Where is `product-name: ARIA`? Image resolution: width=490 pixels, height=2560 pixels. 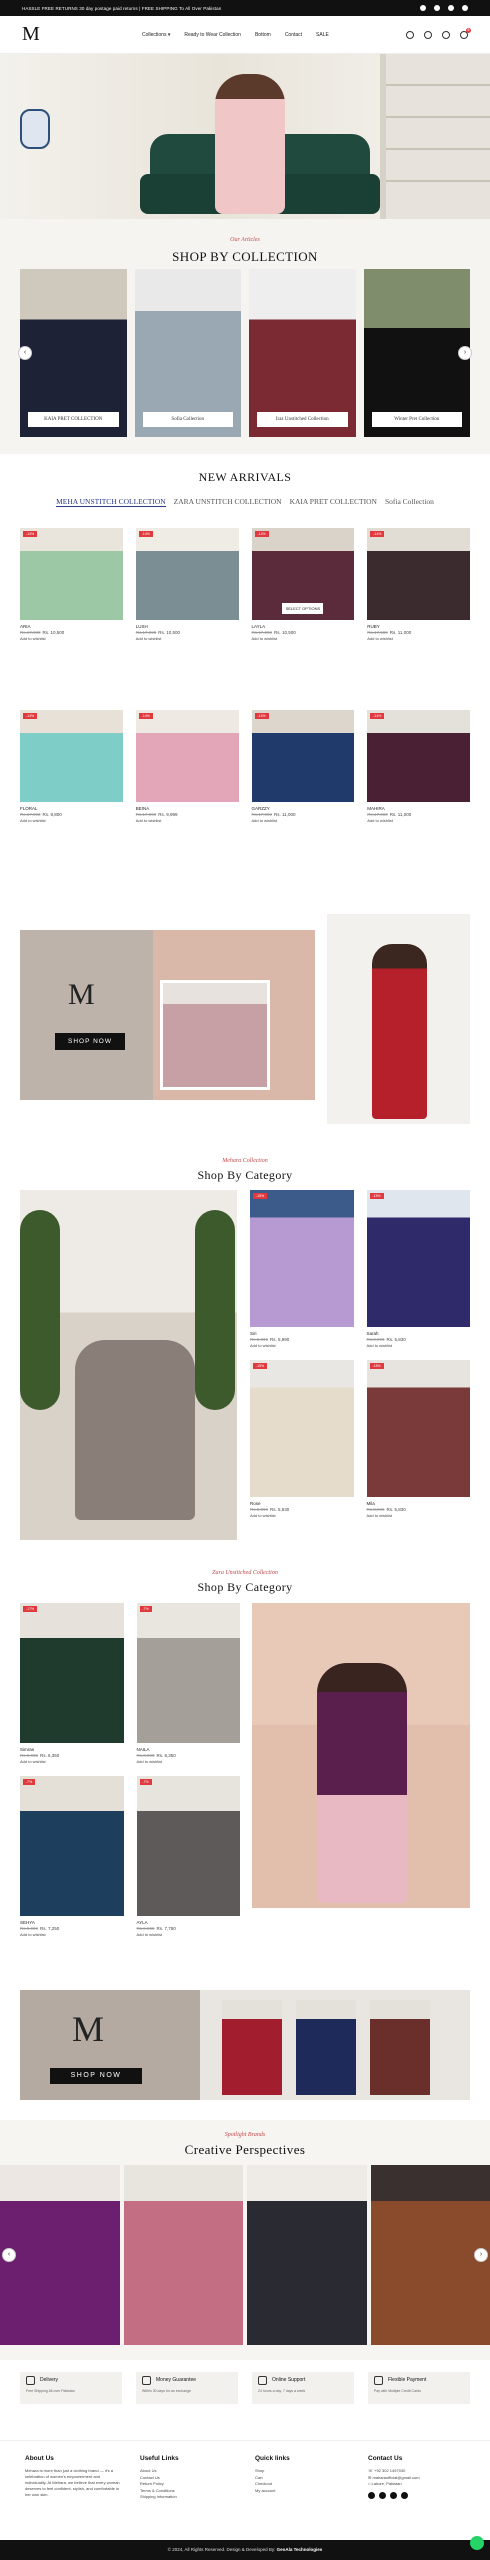 product-name: ARIA is located at coordinates (71, 626).